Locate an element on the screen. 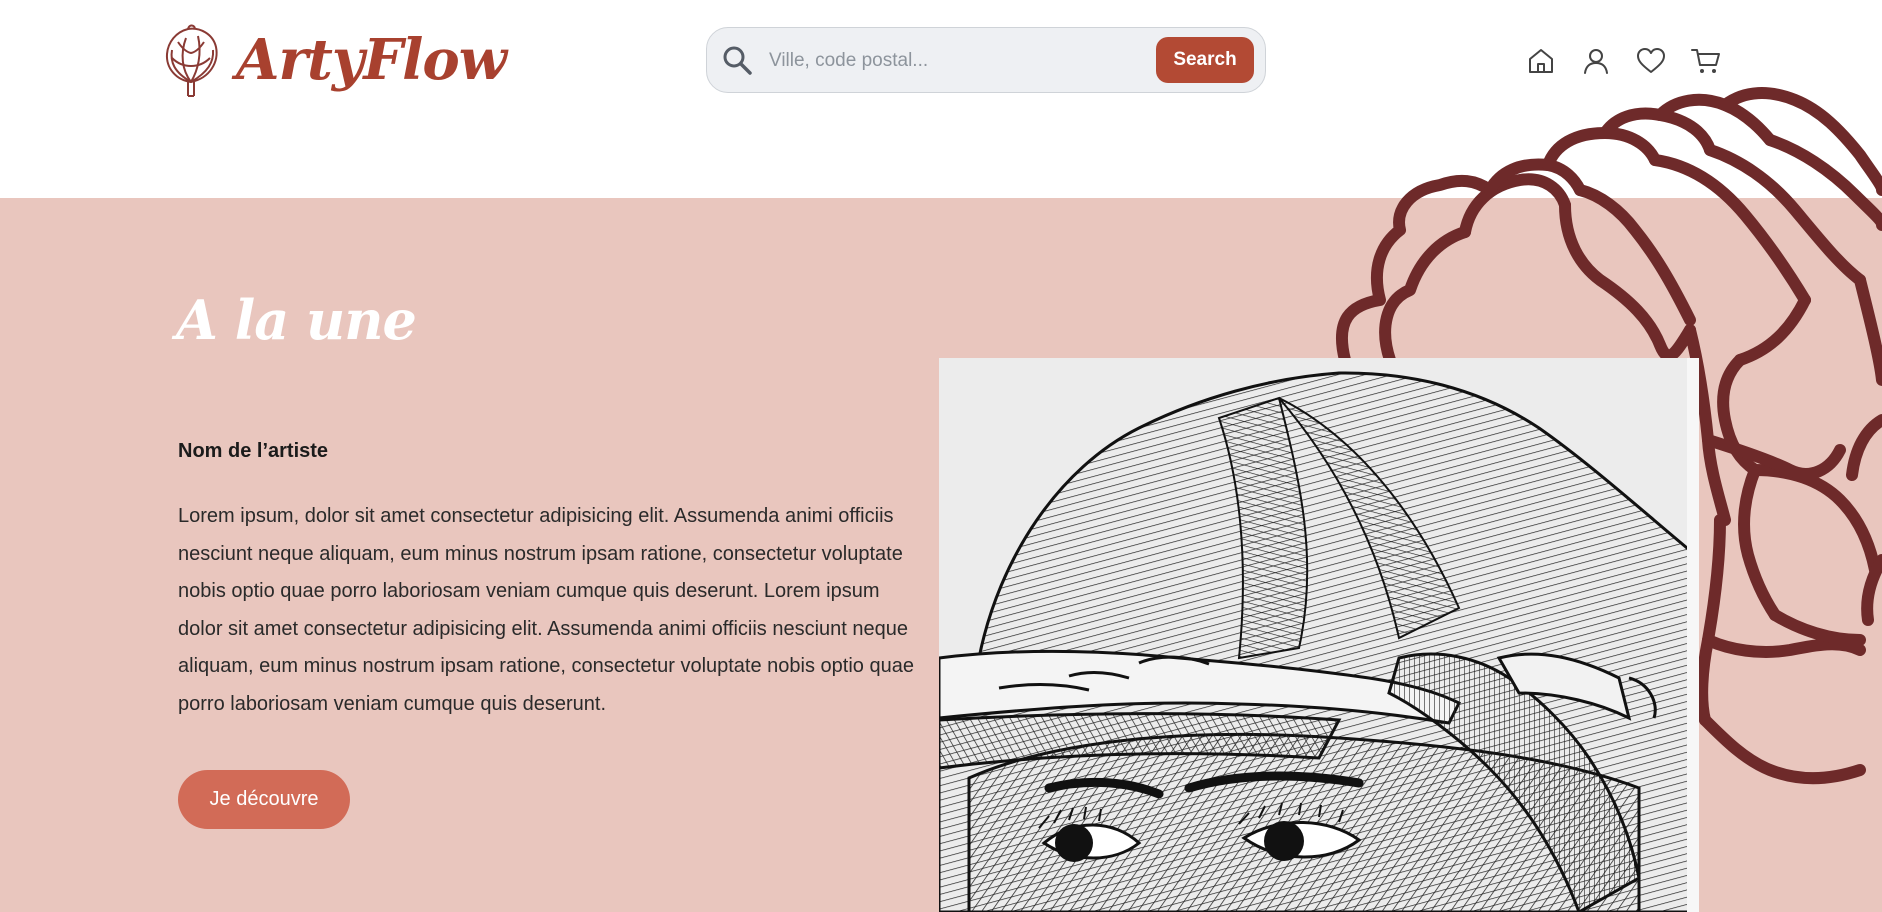 This screenshot has height=912, width=1882. search-button: Search is located at coordinates (1205, 60).